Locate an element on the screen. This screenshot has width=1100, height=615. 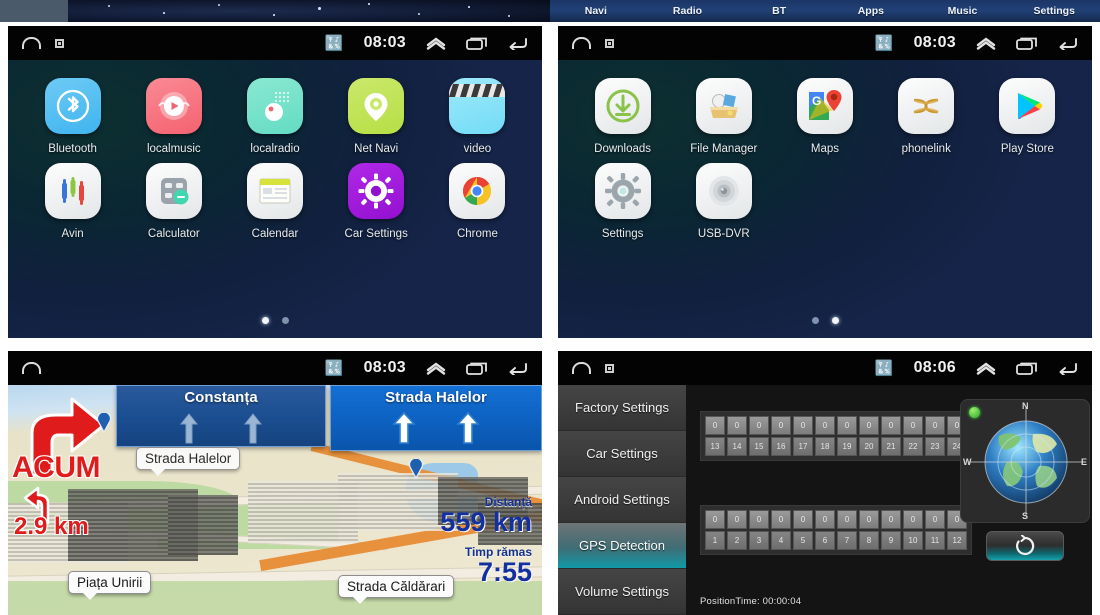
status-time: 08:03 is located at coordinates (384, 42).